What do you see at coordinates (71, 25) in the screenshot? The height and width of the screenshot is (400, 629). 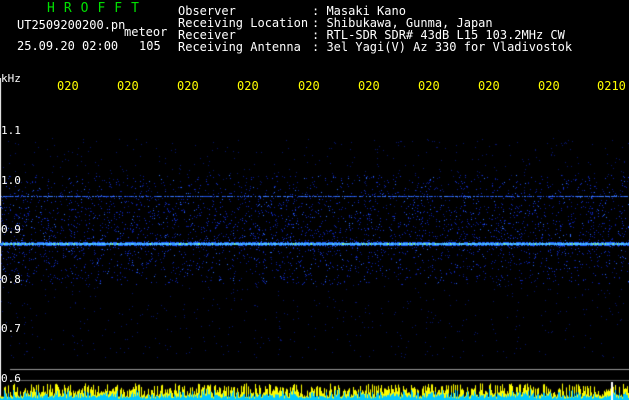 I see `file-name: UT2509200200.pn` at bounding box center [71, 25].